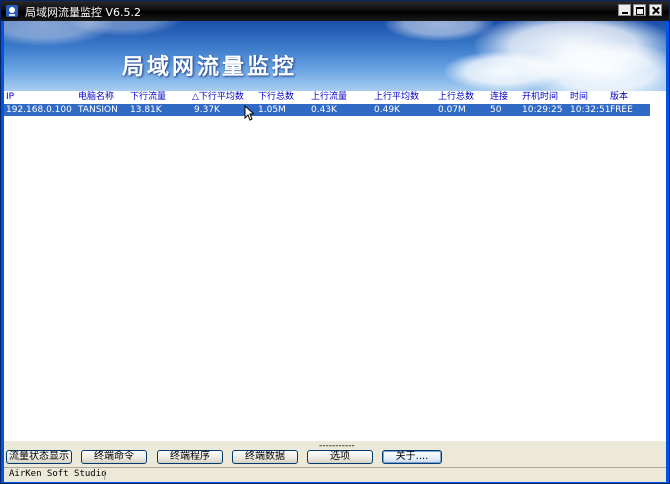  Describe the element at coordinates (265, 457) in the screenshot. I see `terminal-data-button: 终端数据` at that location.